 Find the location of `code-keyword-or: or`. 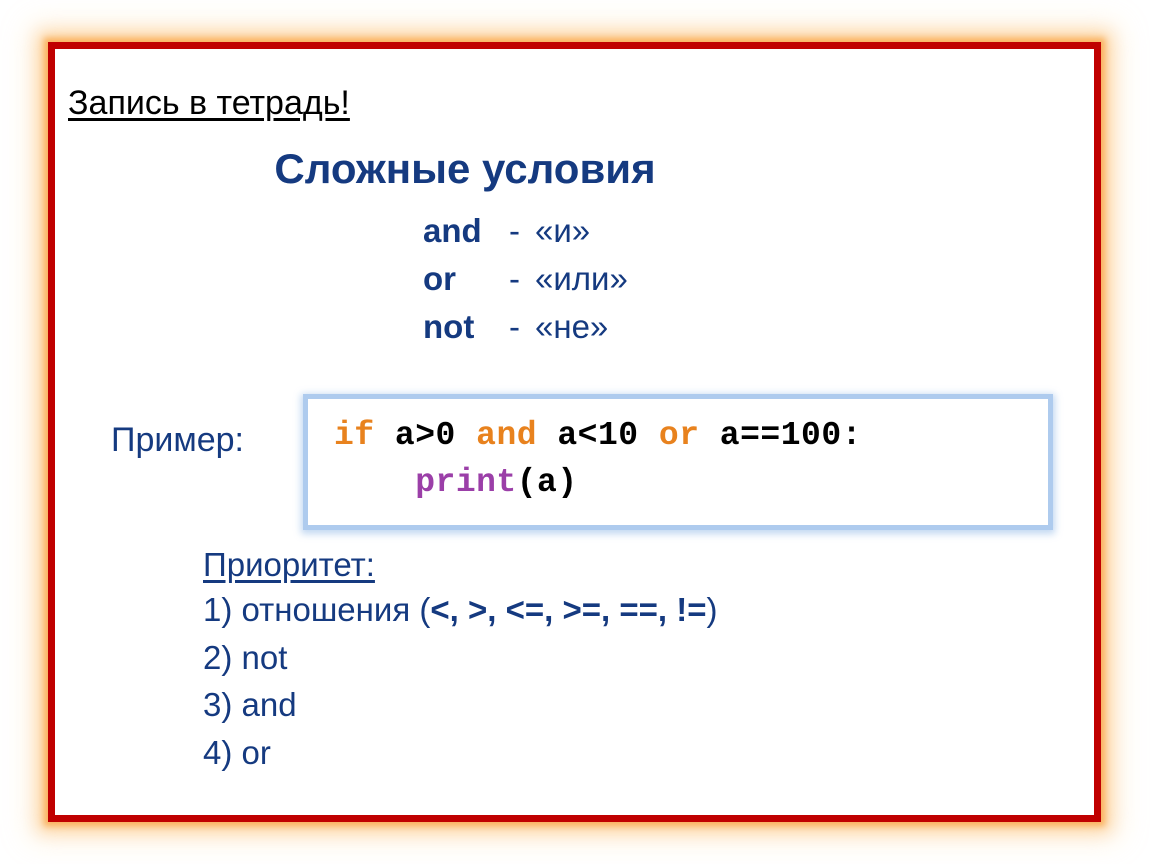

code-keyword-or: or is located at coordinates (679, 435).